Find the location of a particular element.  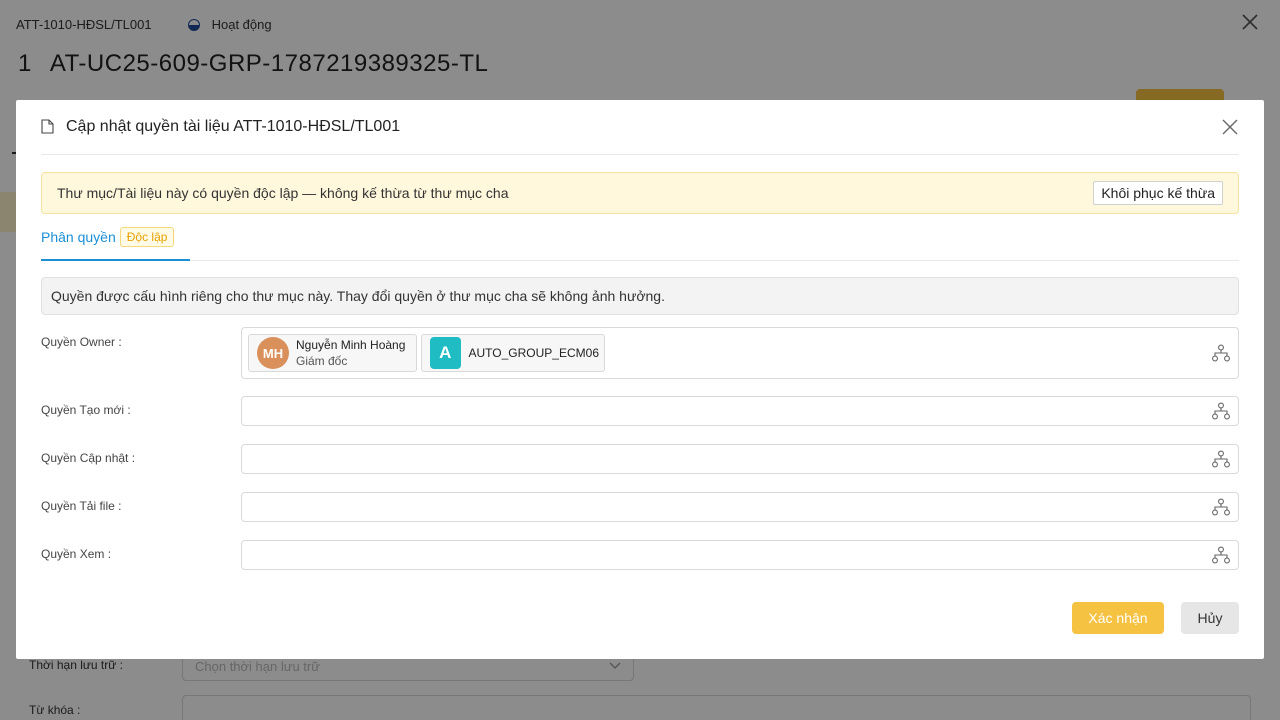

tab-permissions: Phân quyền Độc lập is located at coordinates (115, 244).